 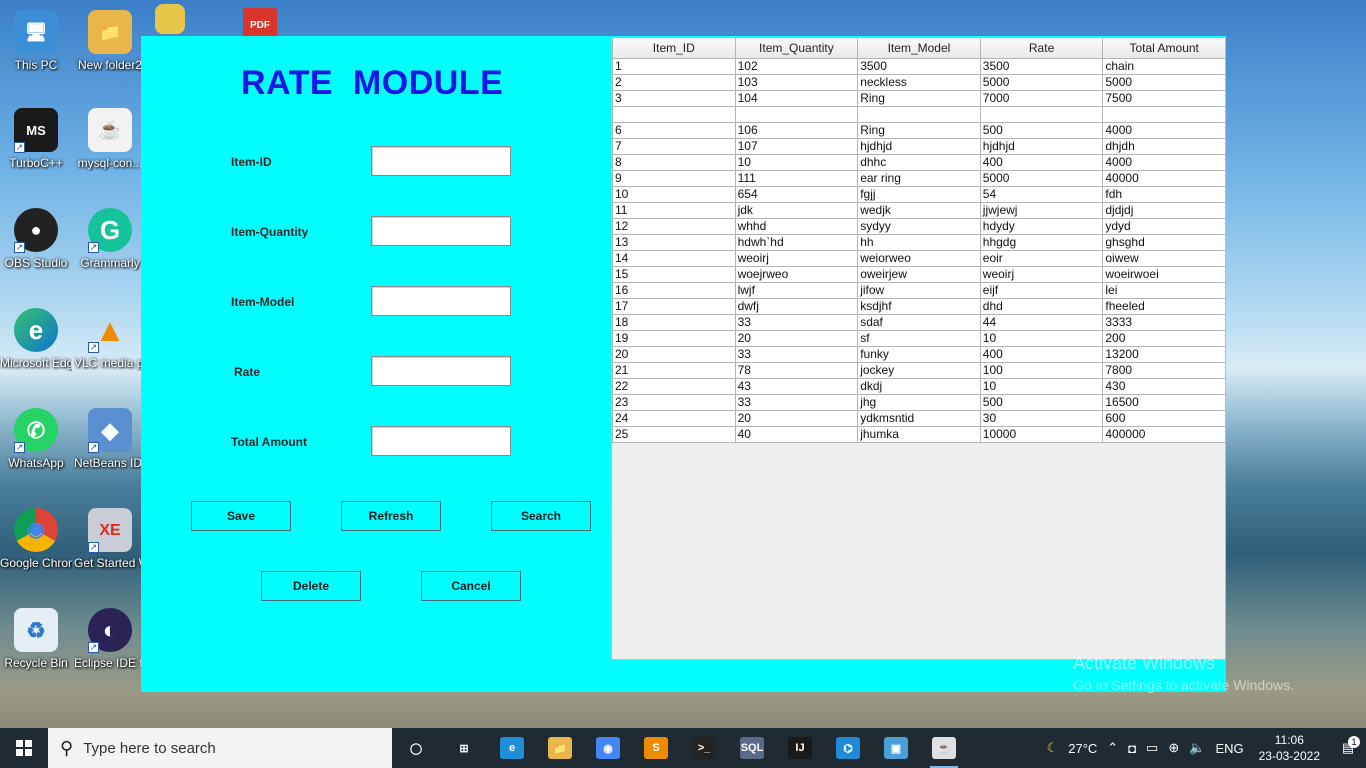 What do you see at coordinates (170, 21) in the screenshot?
I see `desktop-icon-zip-folder` at bounding box center [170, 21].